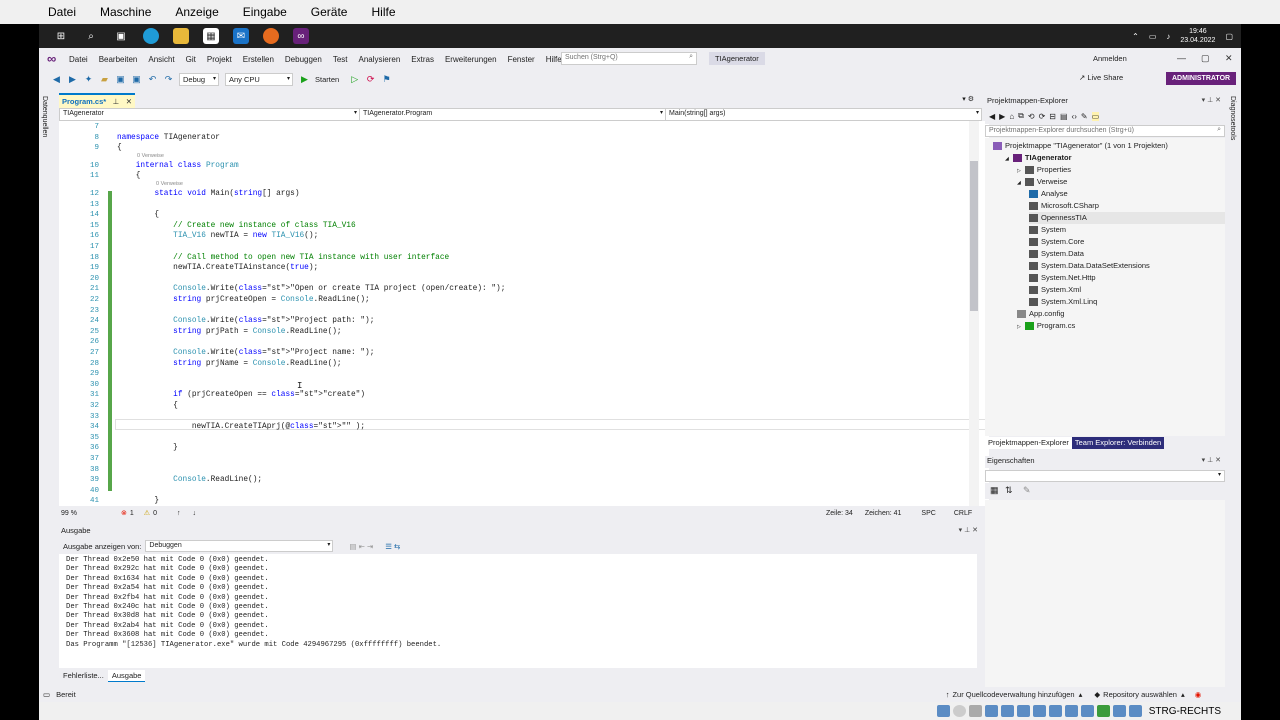  Describe the element at coordinates (1047, 230) in the screenshot. I see `solution-tree-item: System` at that location.